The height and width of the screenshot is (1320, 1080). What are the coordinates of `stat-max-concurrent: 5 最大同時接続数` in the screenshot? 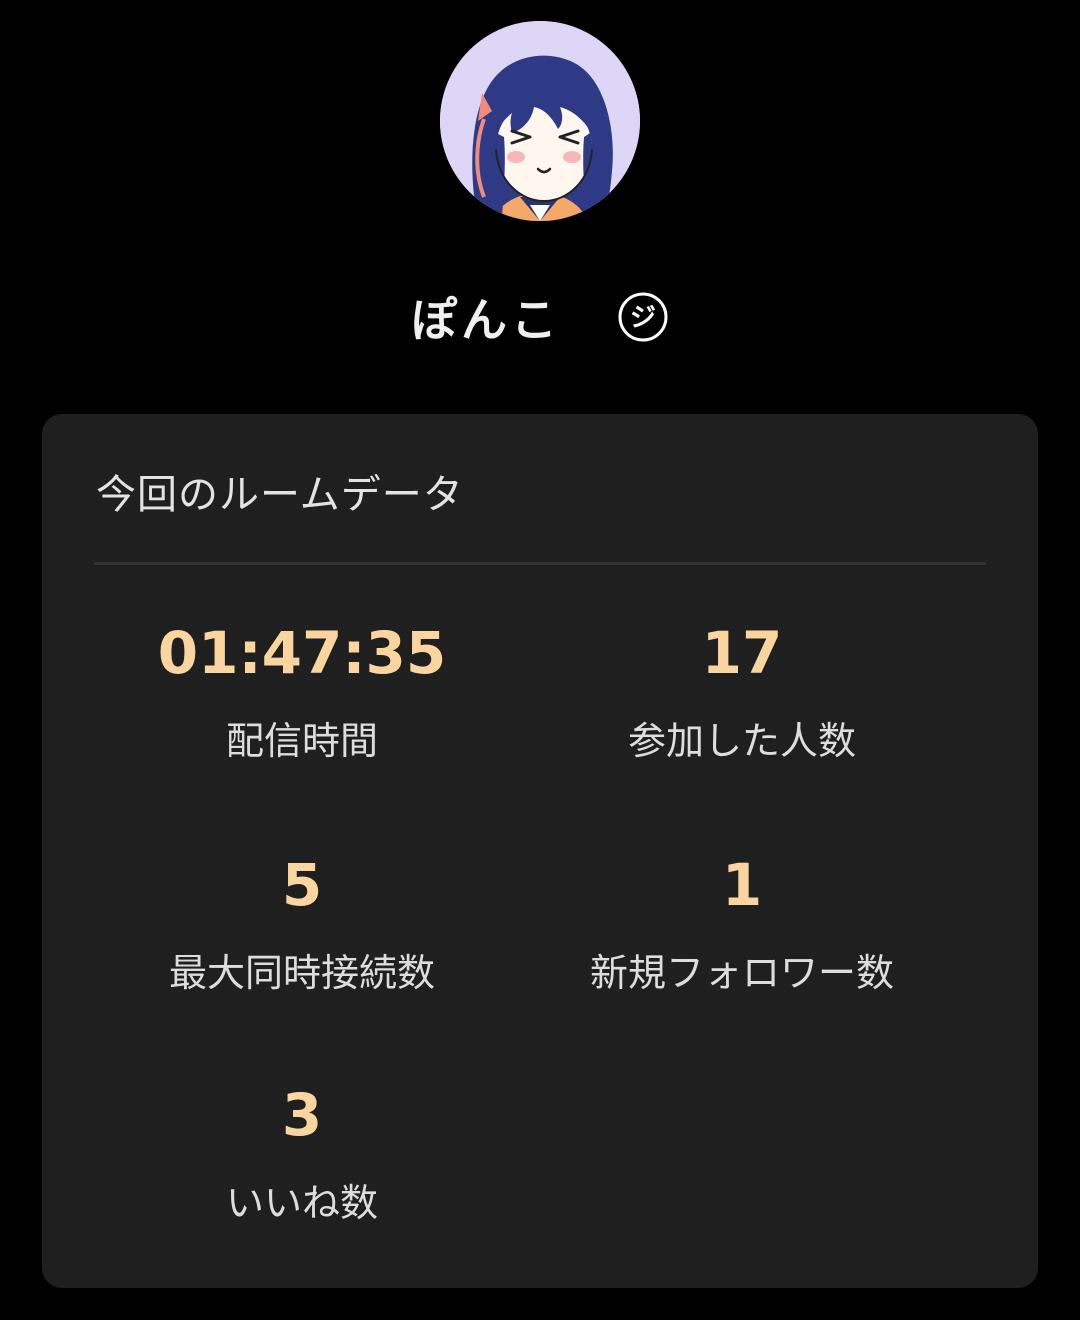 It's located at (302, 923).